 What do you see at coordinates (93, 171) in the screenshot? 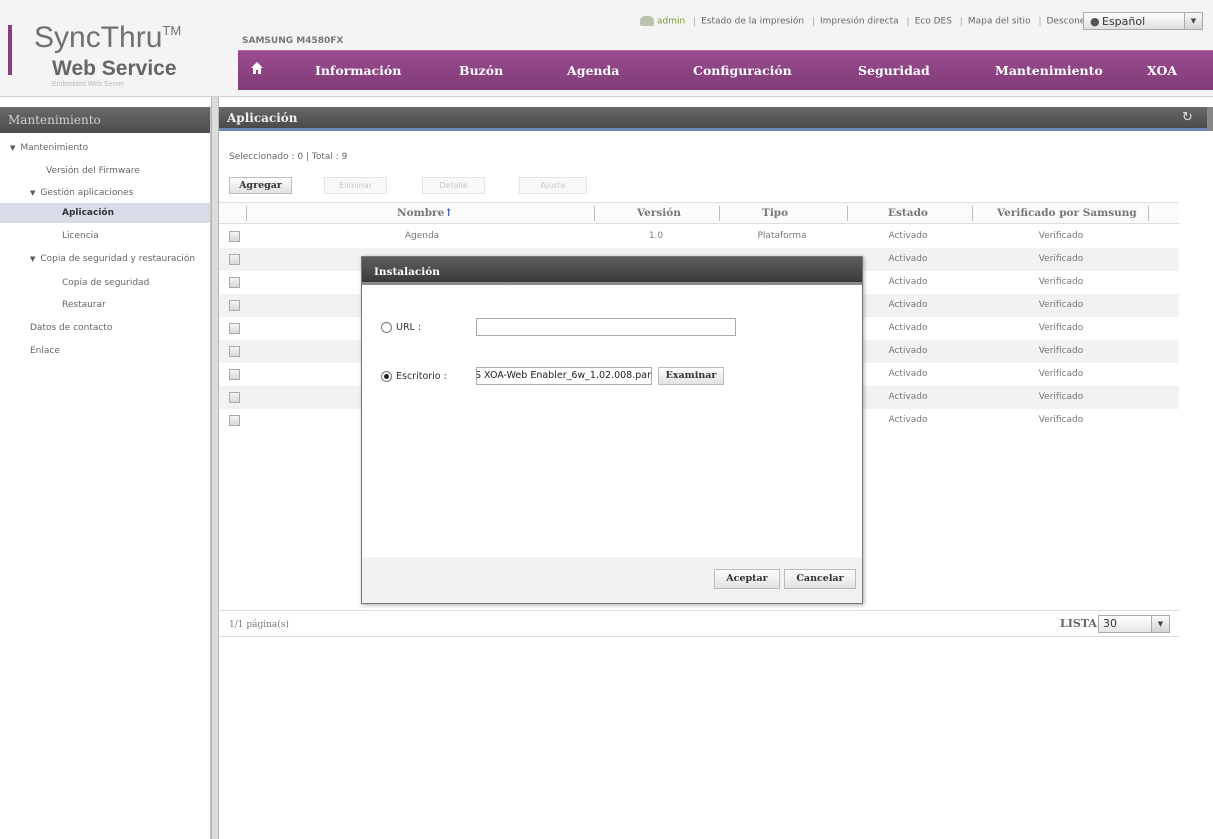
I see `sidebar-item-firmware: Versión del Firmware` at bounding box center [93, 171].